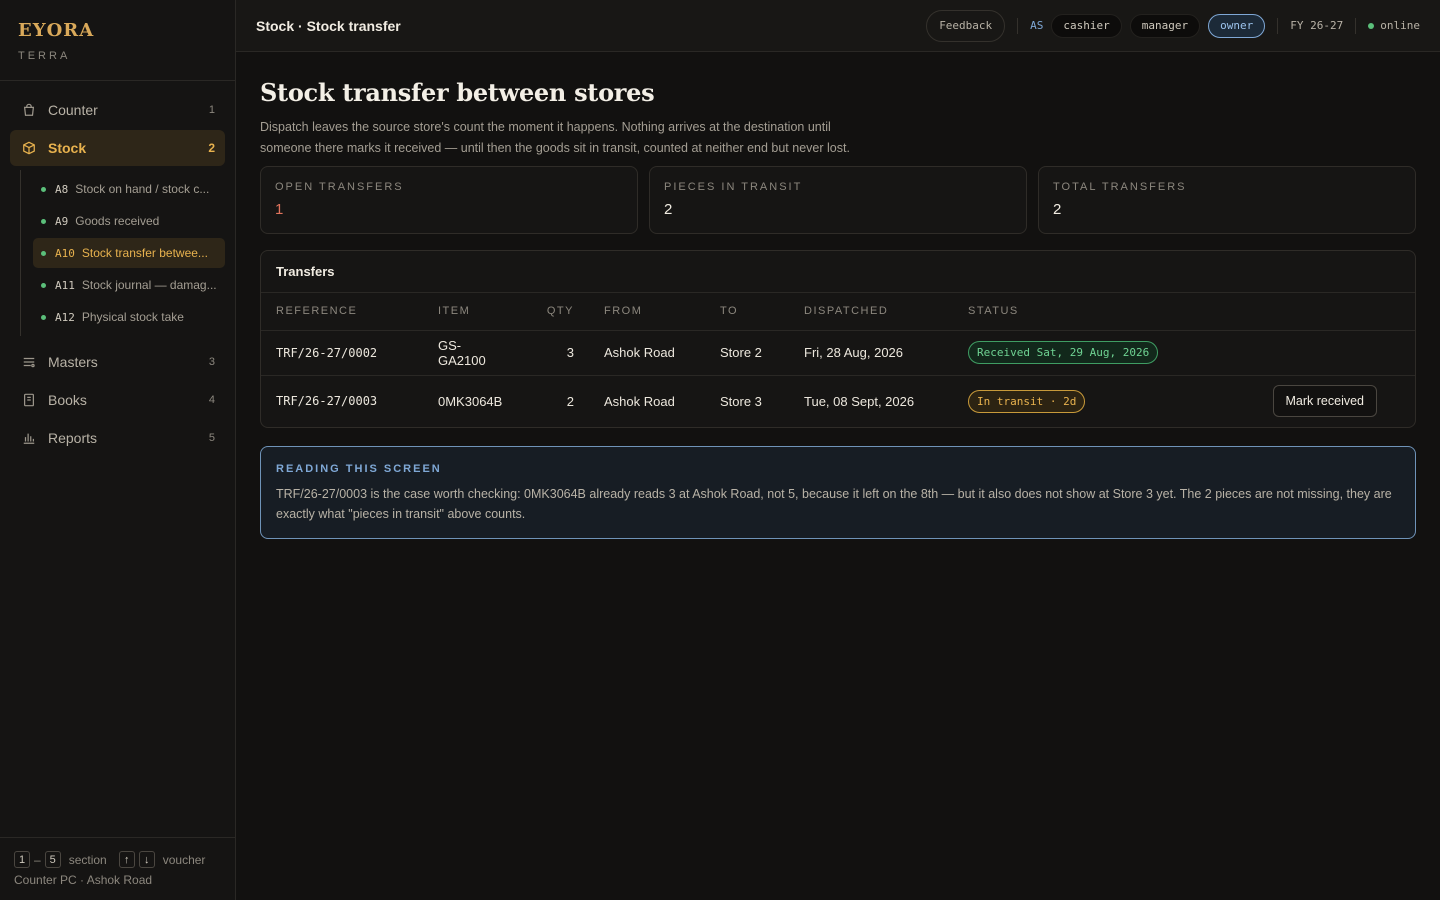  I want to click on sidebar-item-reports: Reports 5, so click(117, 438).